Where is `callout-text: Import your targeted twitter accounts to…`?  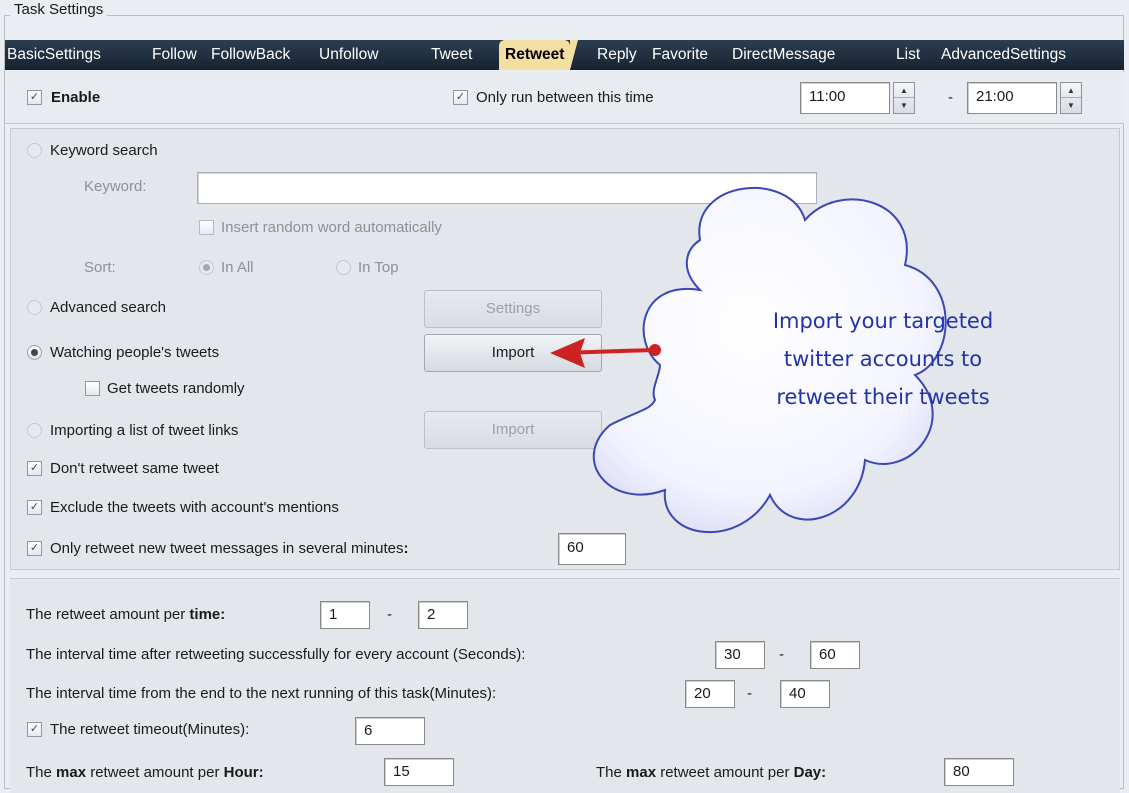
callout-text: Import your targeted twitter accounts to… is located at coordinates (883, 359).